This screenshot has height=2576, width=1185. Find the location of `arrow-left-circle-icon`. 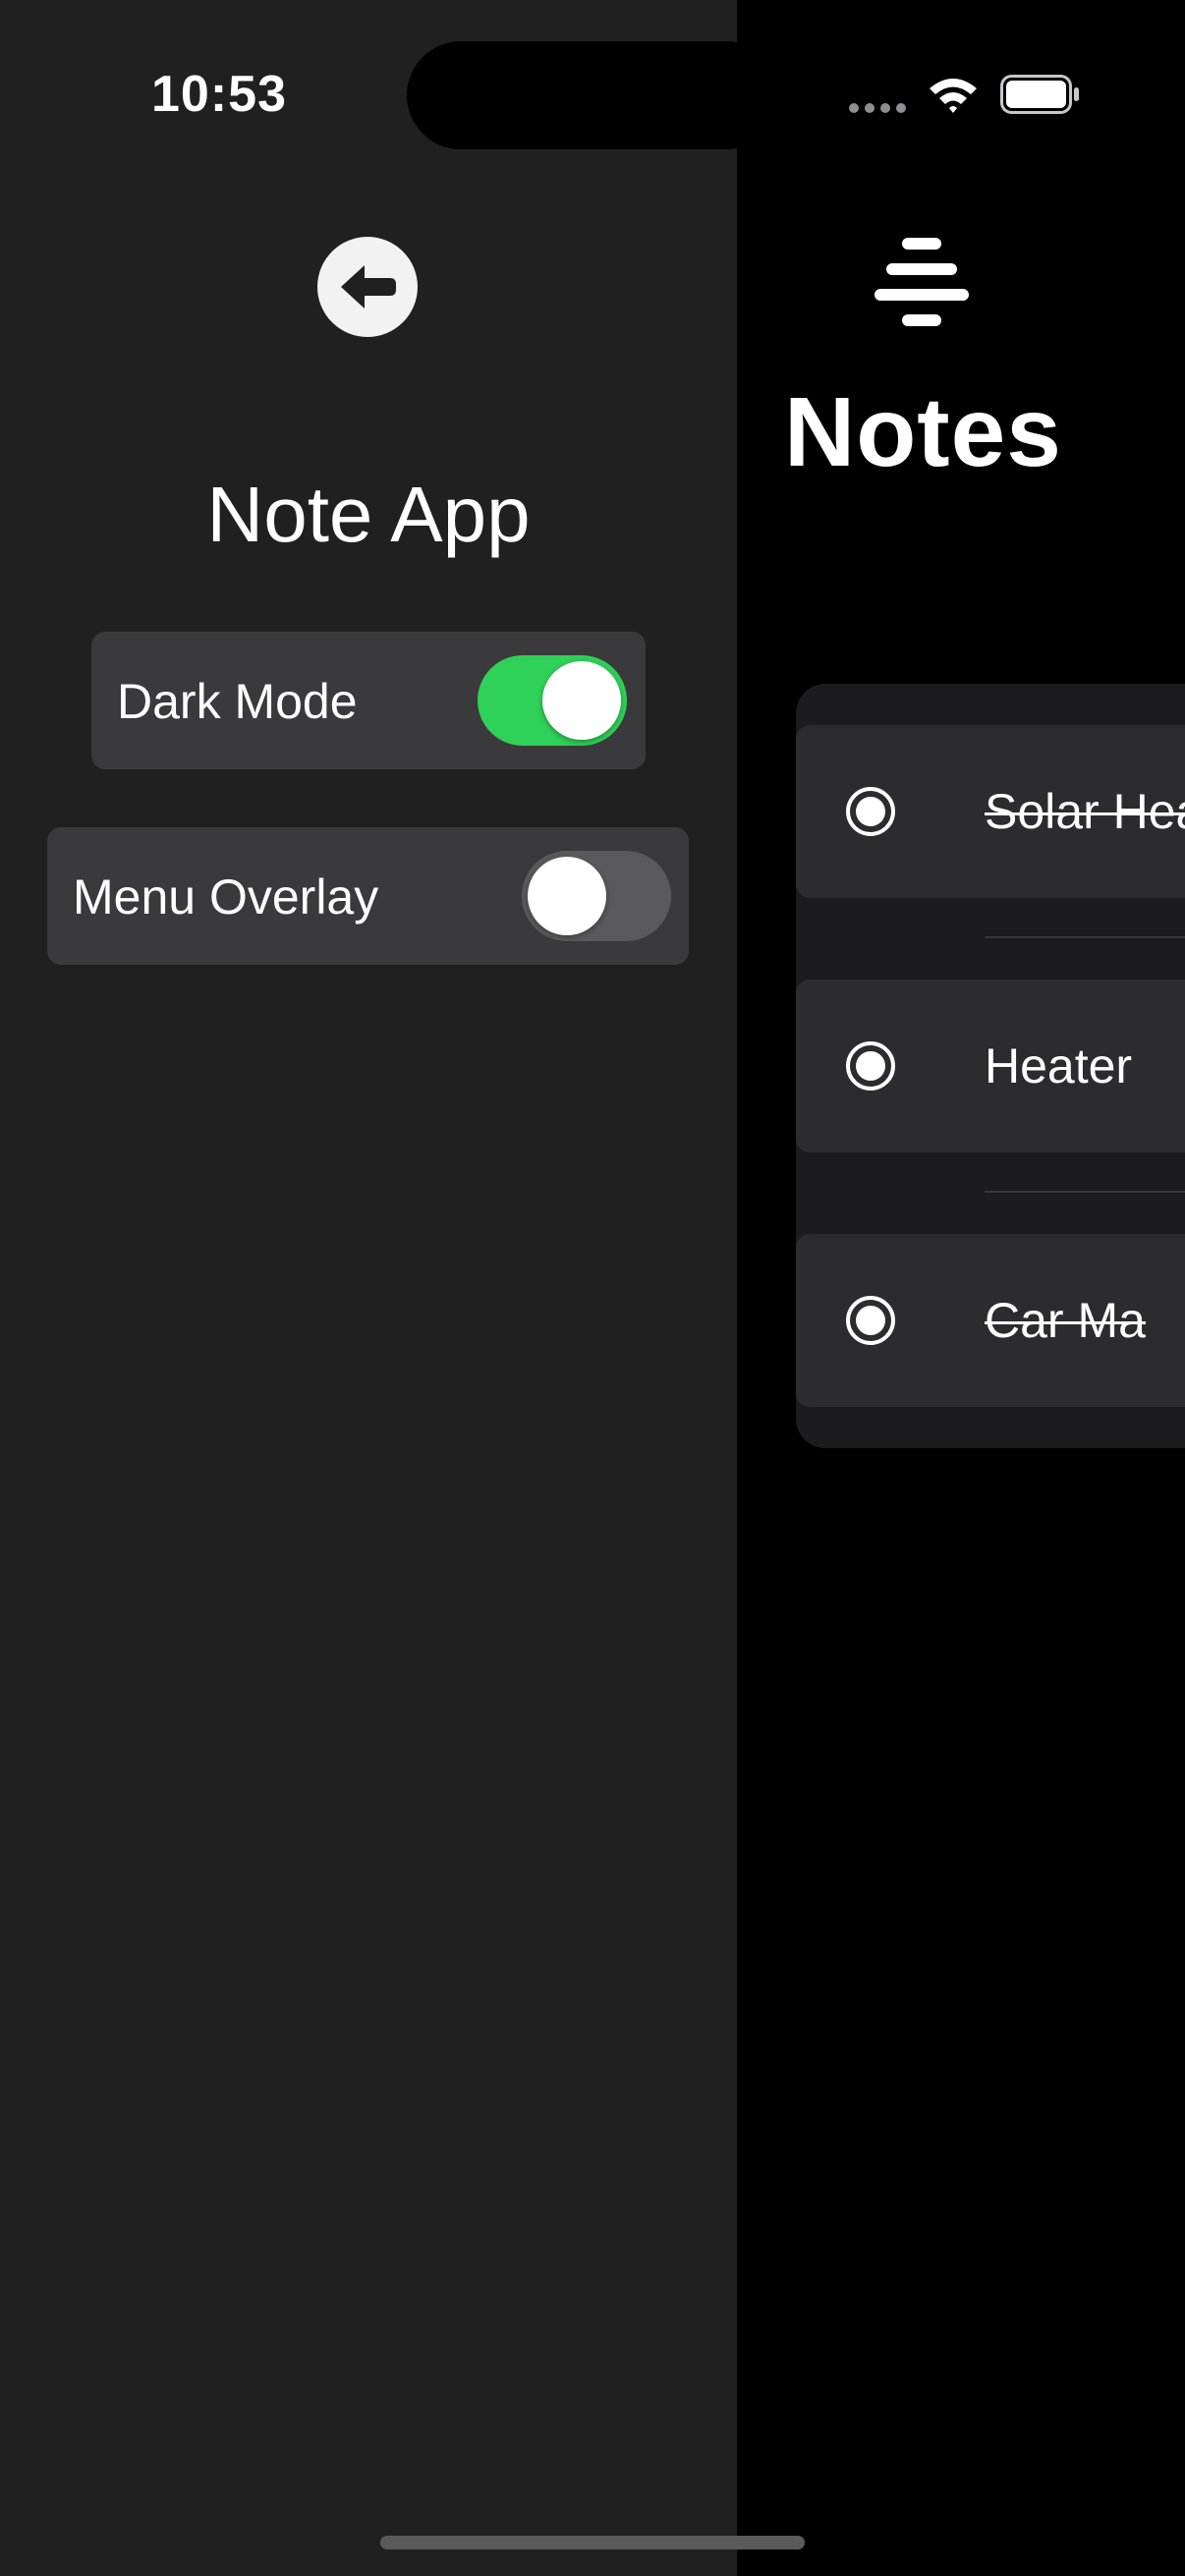

arrow-left-circle-icon is located at coordinates (369, 286).